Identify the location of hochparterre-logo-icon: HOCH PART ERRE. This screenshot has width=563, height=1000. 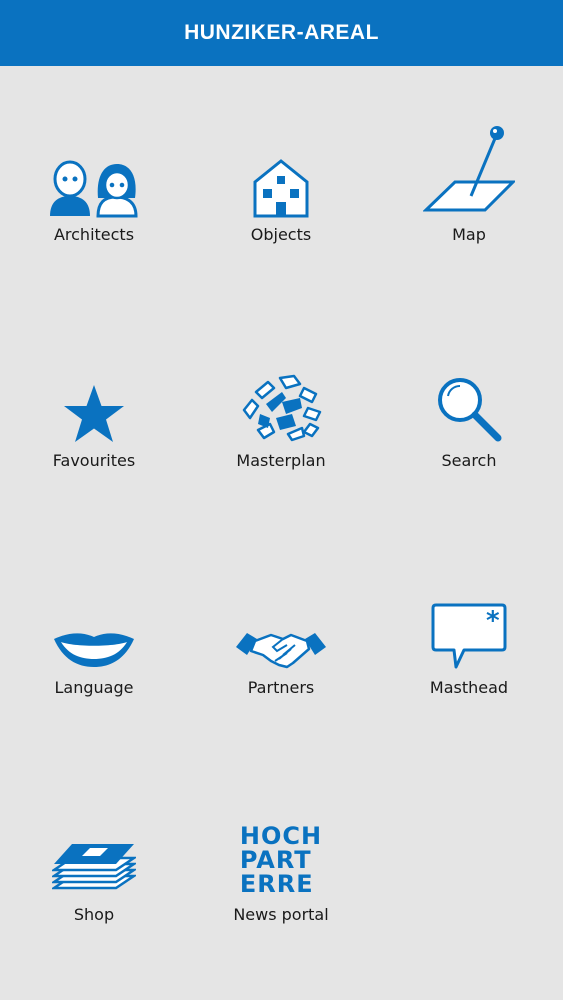
(281, 859).